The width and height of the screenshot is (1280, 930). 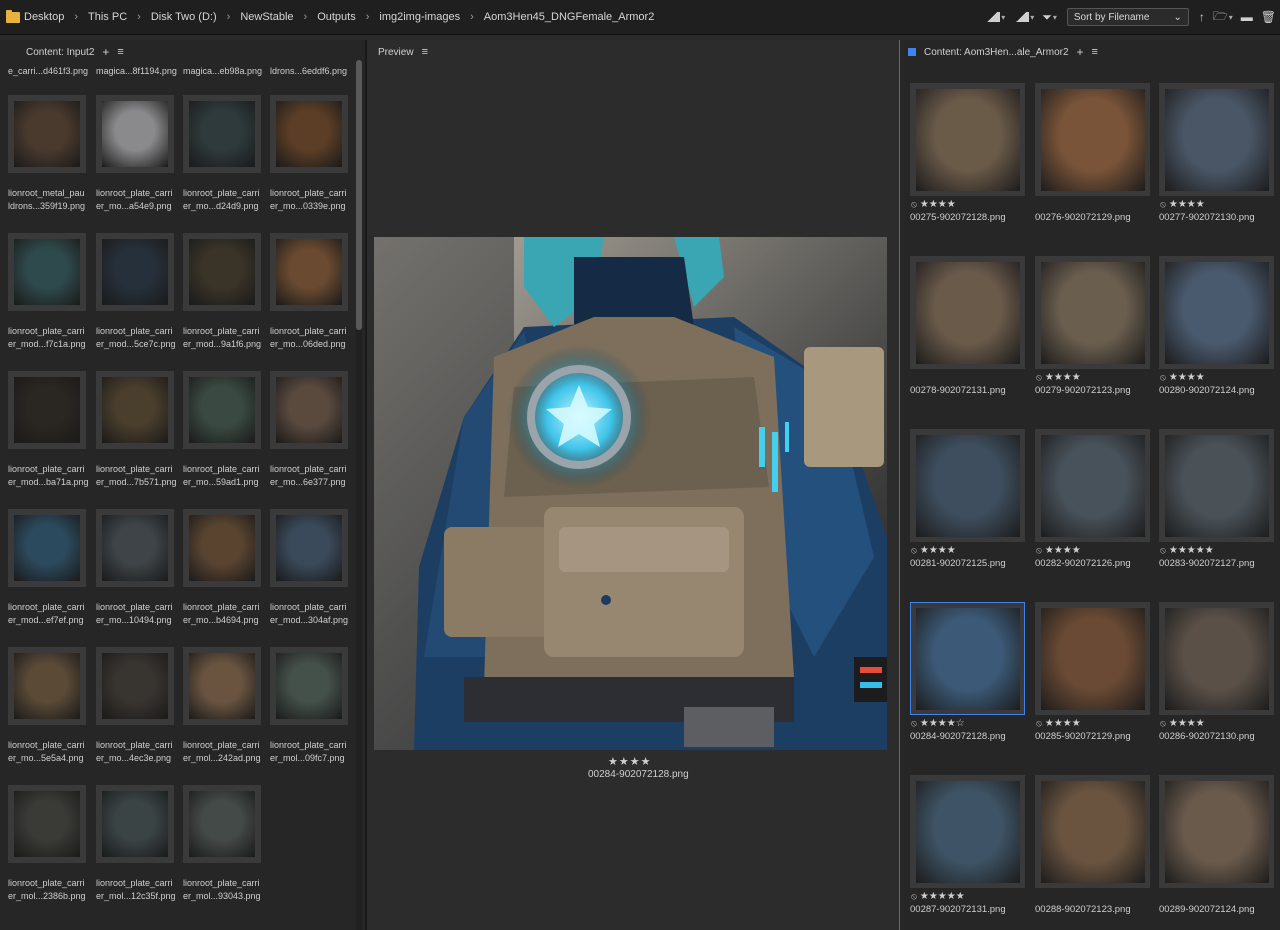 What do you see at coordinates (1023, 17) in the screenshot?
I see `thumbnail-size-icon: ▾` at bounding box center [1023, 17].